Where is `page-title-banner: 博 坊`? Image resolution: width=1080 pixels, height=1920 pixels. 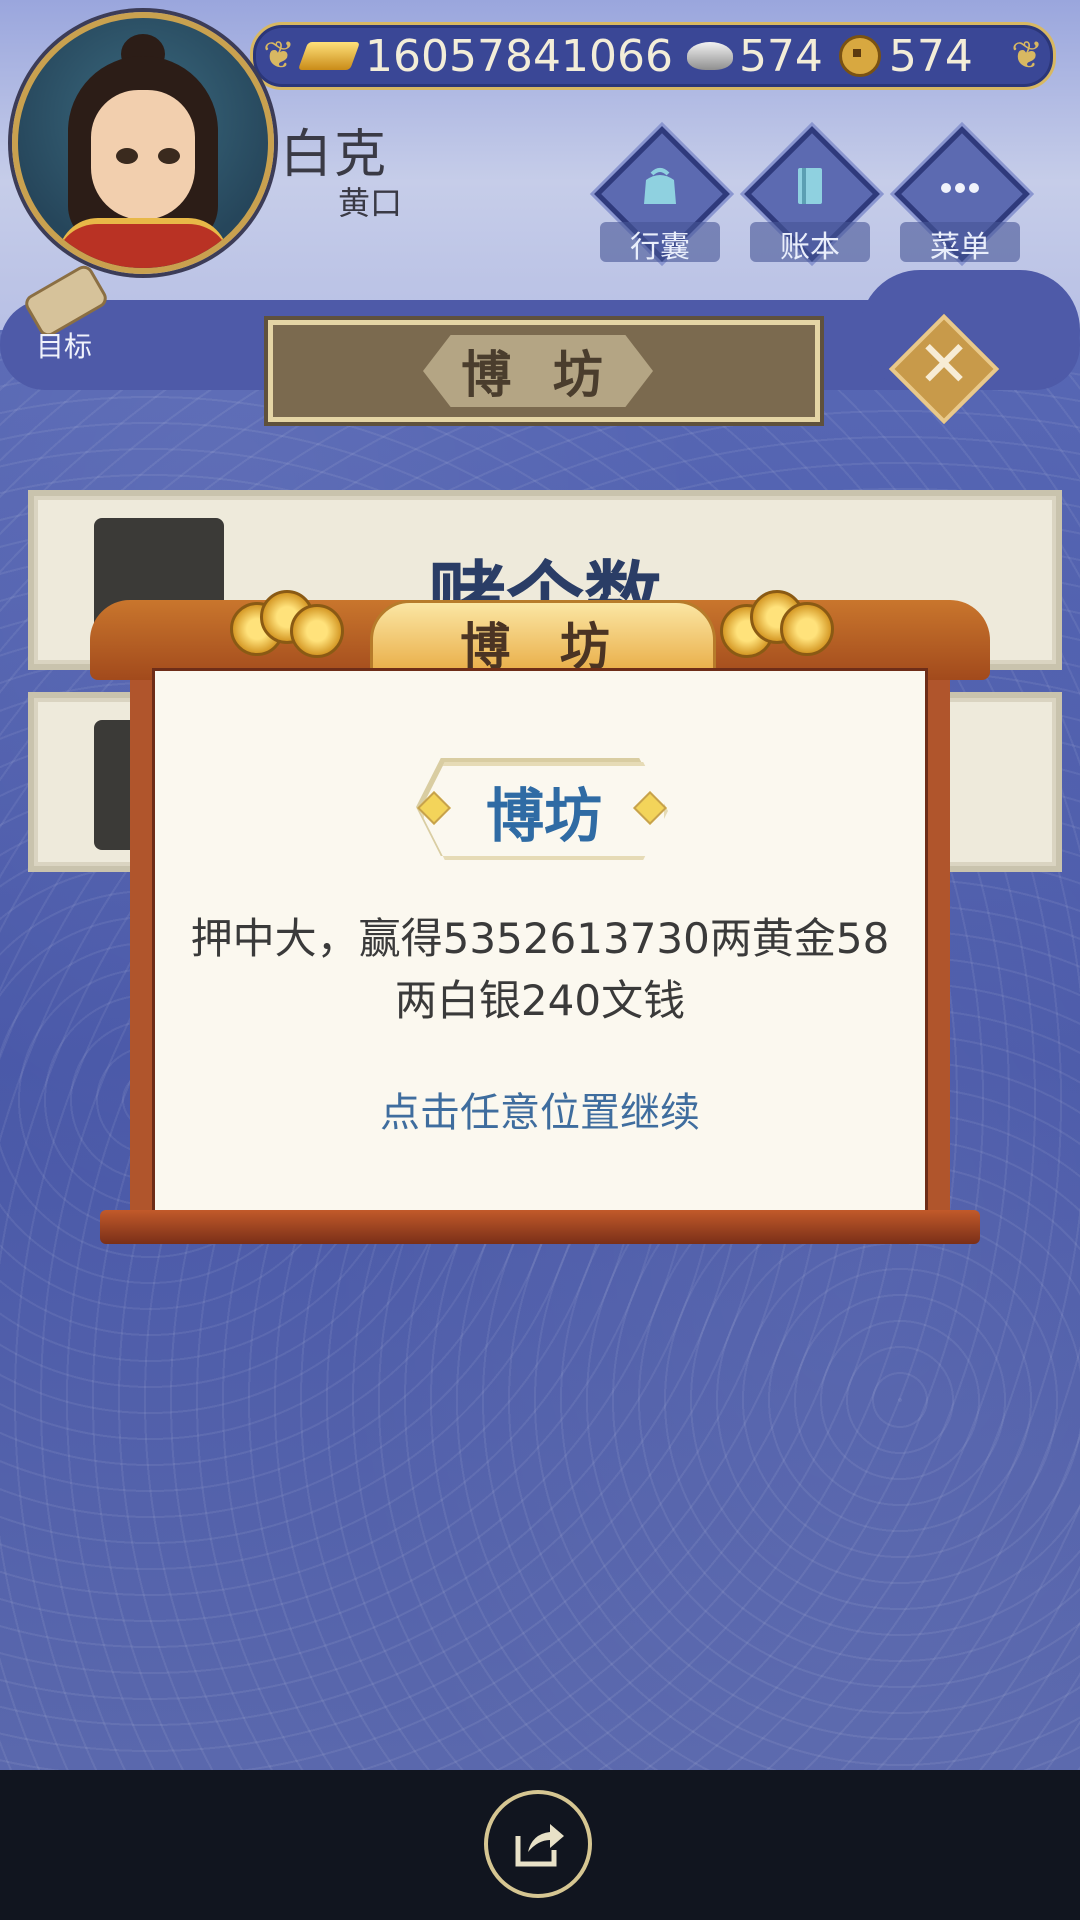 page-title-banner: 博 坊 is located at coordinates (544, 371).